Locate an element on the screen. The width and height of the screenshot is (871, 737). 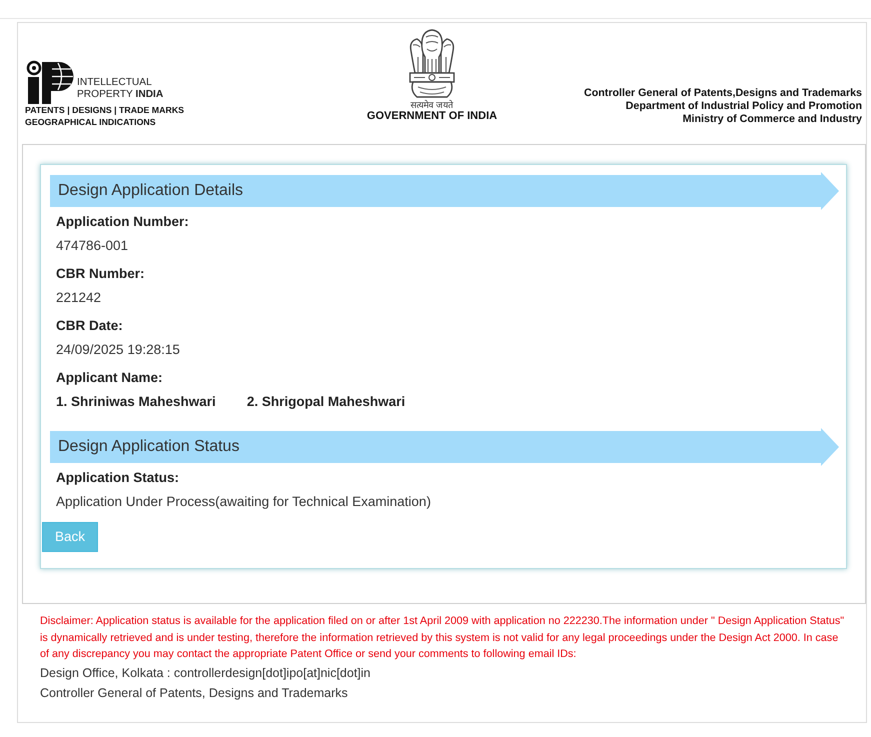
field-label: Application Status: is located at coordinates (118, 478).